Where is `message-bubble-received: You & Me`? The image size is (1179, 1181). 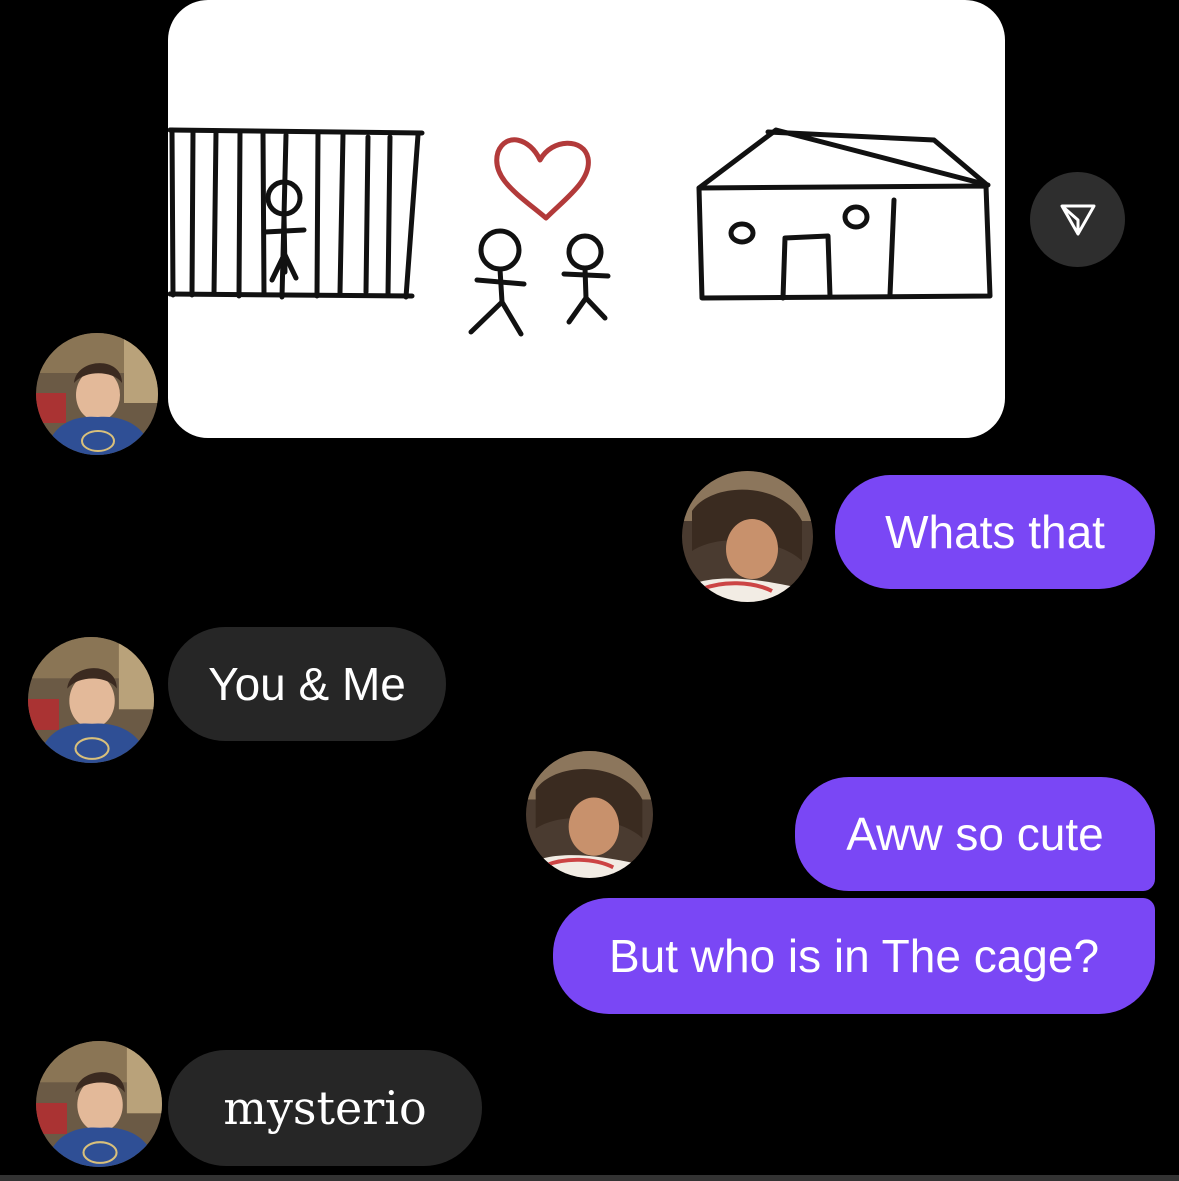 message-bubble-received: You & Me is located at coordinates (307, 684).